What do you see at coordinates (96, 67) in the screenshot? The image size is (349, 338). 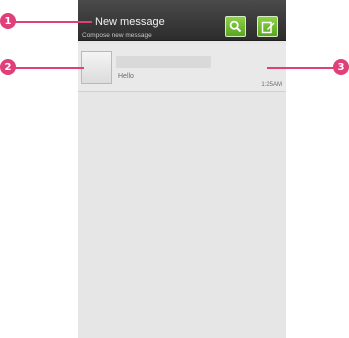 I see `contact-avatar` at bounding box center [96, 67].